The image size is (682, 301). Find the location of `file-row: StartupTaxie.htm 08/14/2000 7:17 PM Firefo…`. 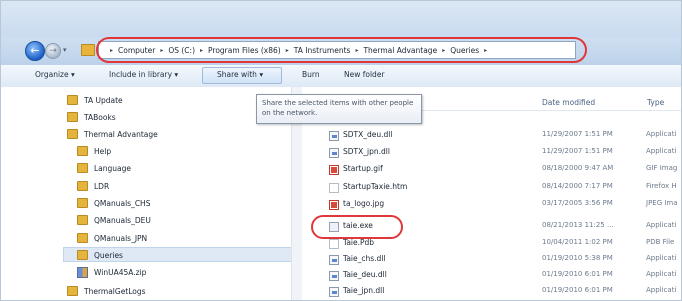

file-row: StartupTaxie.htm 08/14/2000 7:17 PM Firefo… is located at coordinates (501, 188).